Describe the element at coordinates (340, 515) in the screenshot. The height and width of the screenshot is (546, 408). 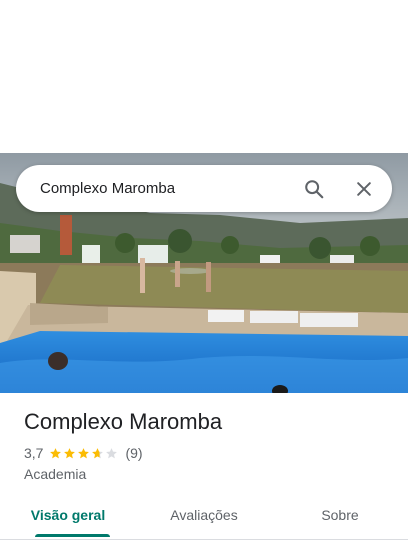
I see `tab-label: Sobre` at that location.